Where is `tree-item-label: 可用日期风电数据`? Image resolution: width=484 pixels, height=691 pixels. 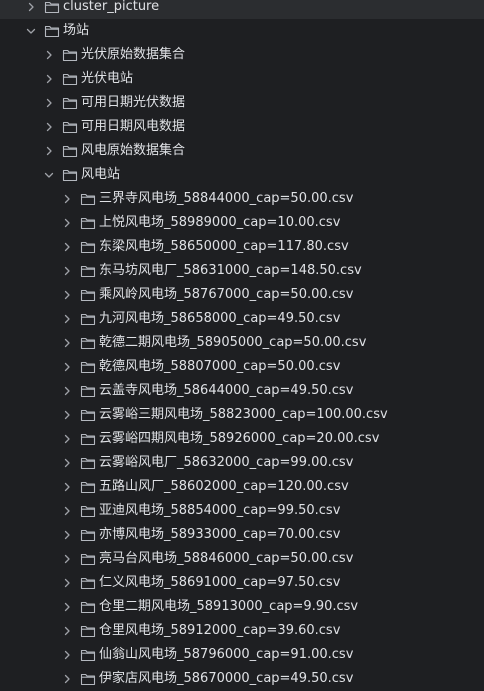
tree-item-label: 可用日期风电数据 is located at coordinates (133, 126).